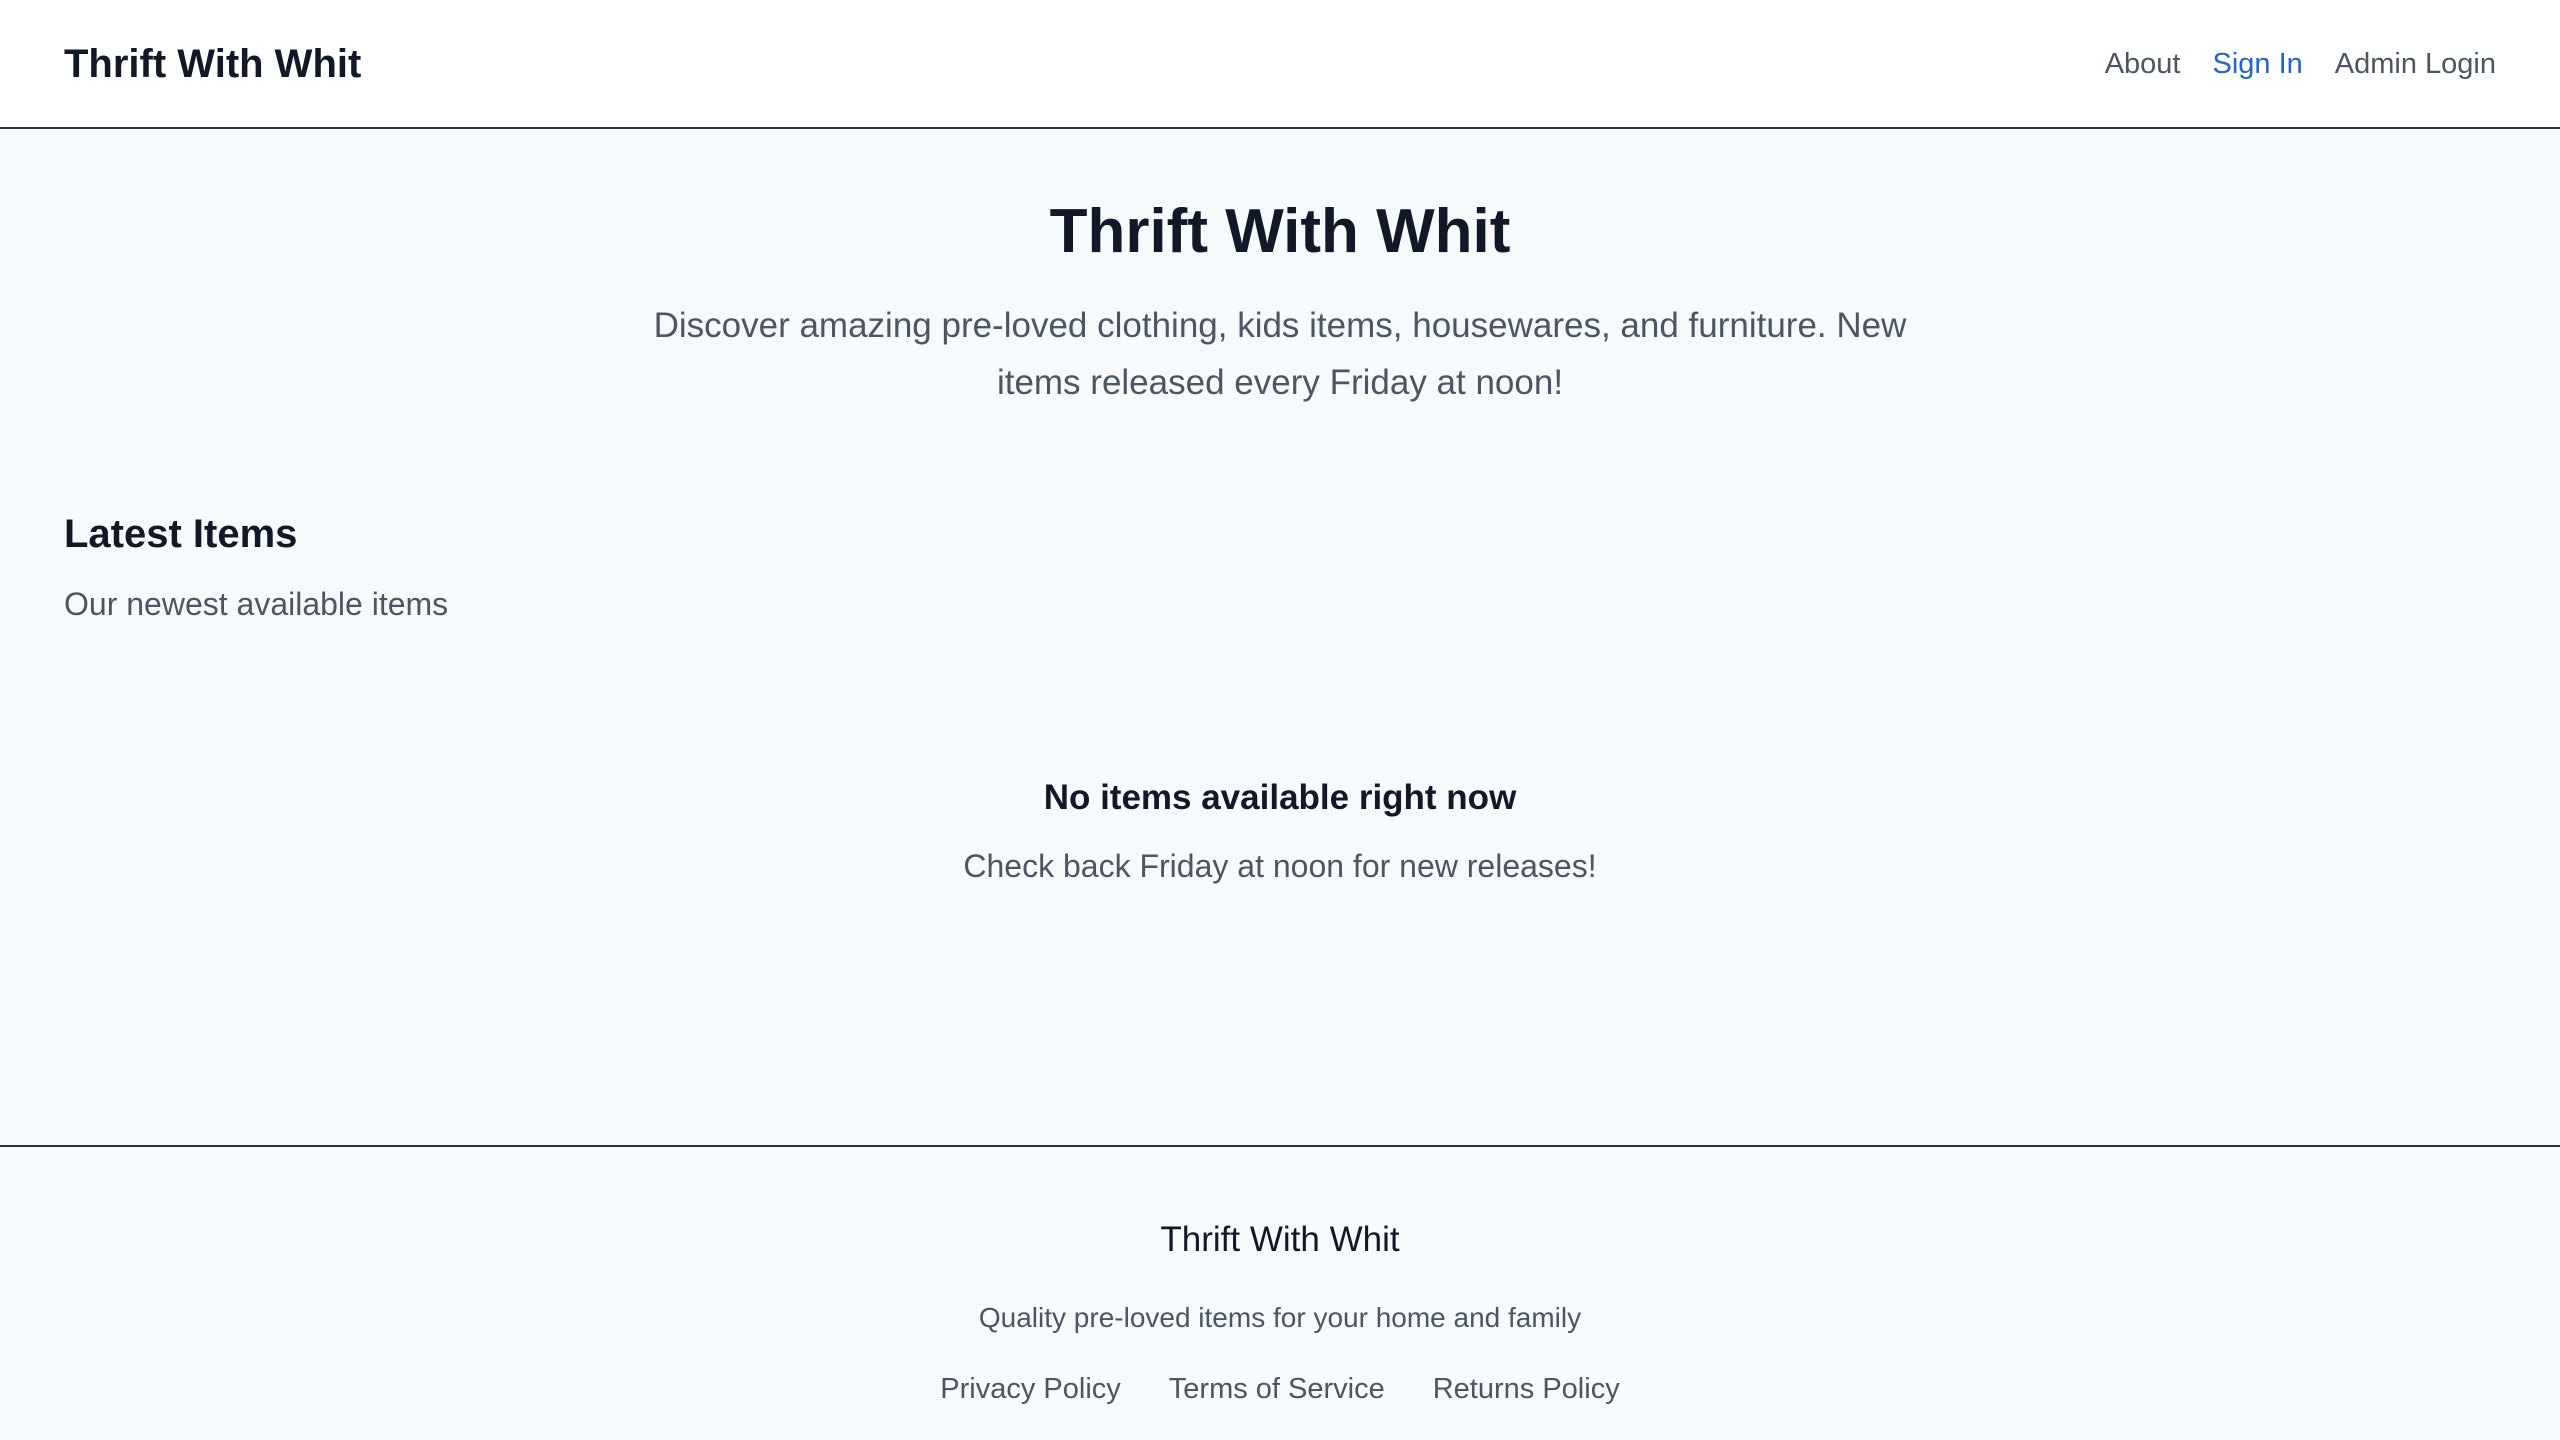 This screenshot has width=2560, height=1440. I want to click on nav-link-admin-login: Admin Login, so click(2415, 64).